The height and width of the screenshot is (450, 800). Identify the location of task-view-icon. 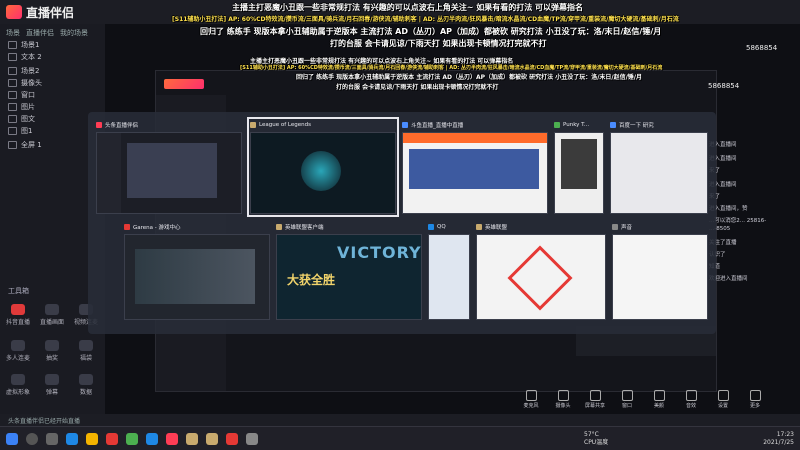
(52, 439).